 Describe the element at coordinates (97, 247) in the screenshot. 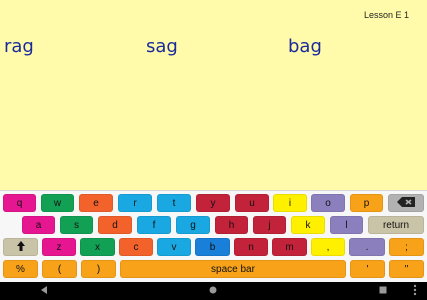

I see `key-x: x` at that location.